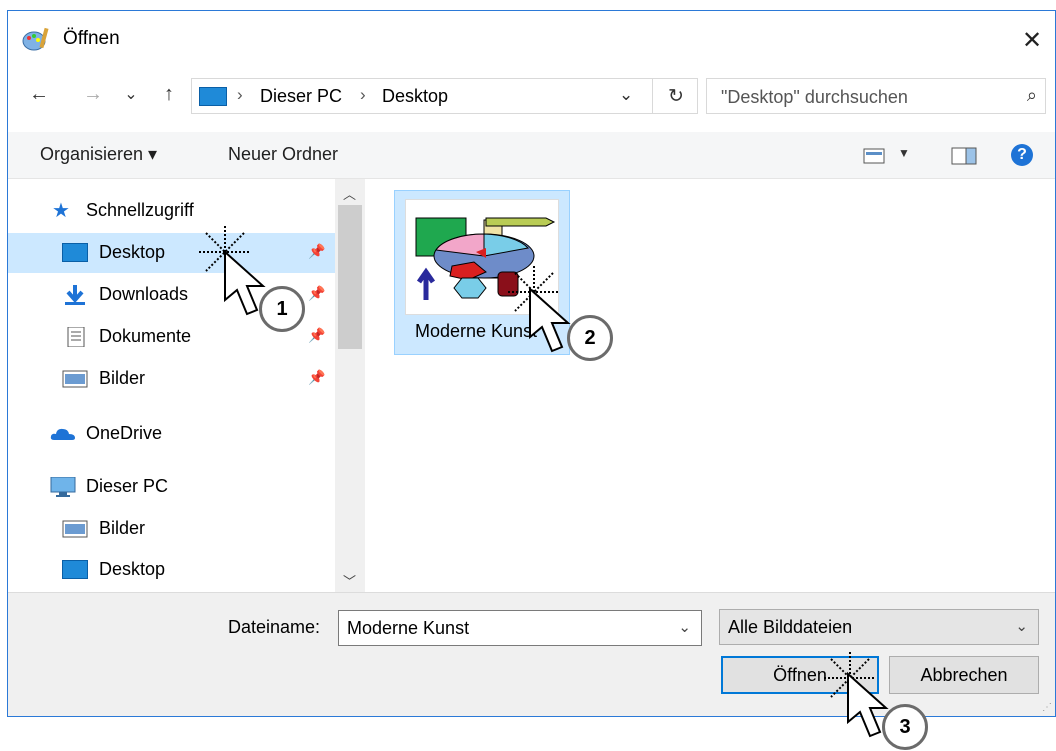  I want to click on dialog-title: Öffnen, so click(91, 38).